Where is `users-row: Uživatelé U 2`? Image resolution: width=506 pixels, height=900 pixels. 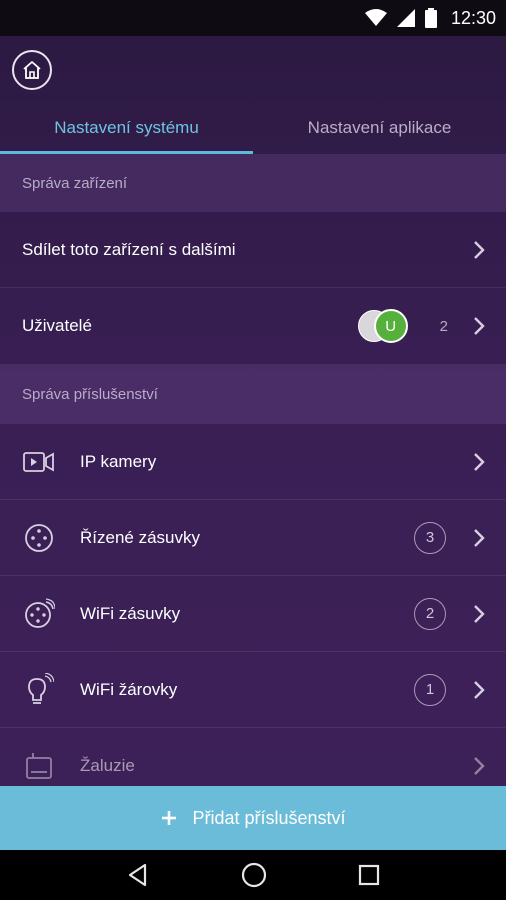
users-row: Uživatelé U 2 is located at coordinates (253, 326).